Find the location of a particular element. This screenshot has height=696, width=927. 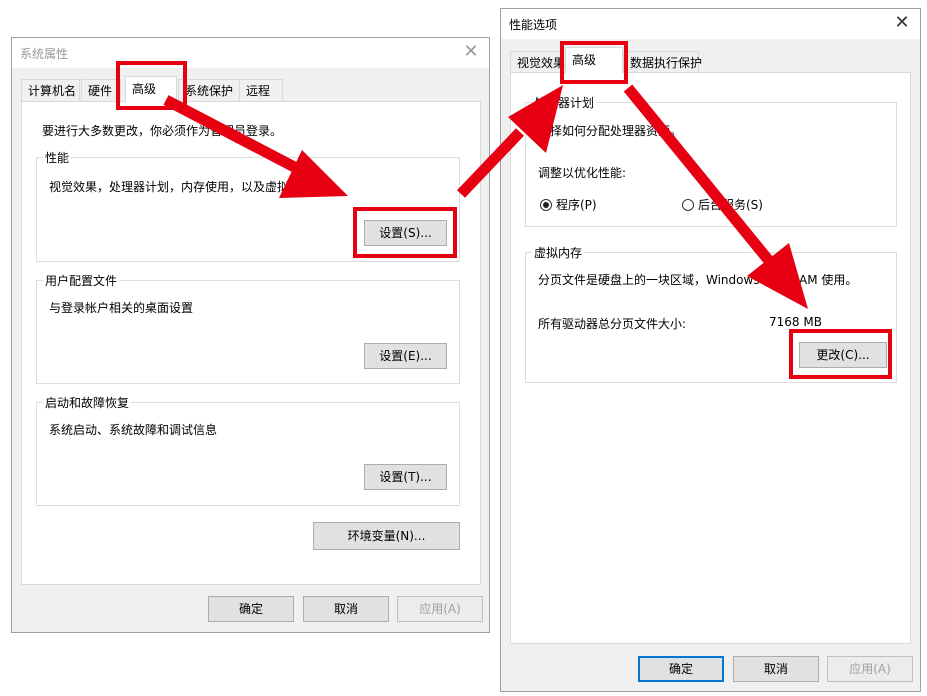

tab-system-protection: 系统保护 is located at coordinates (209, 90).